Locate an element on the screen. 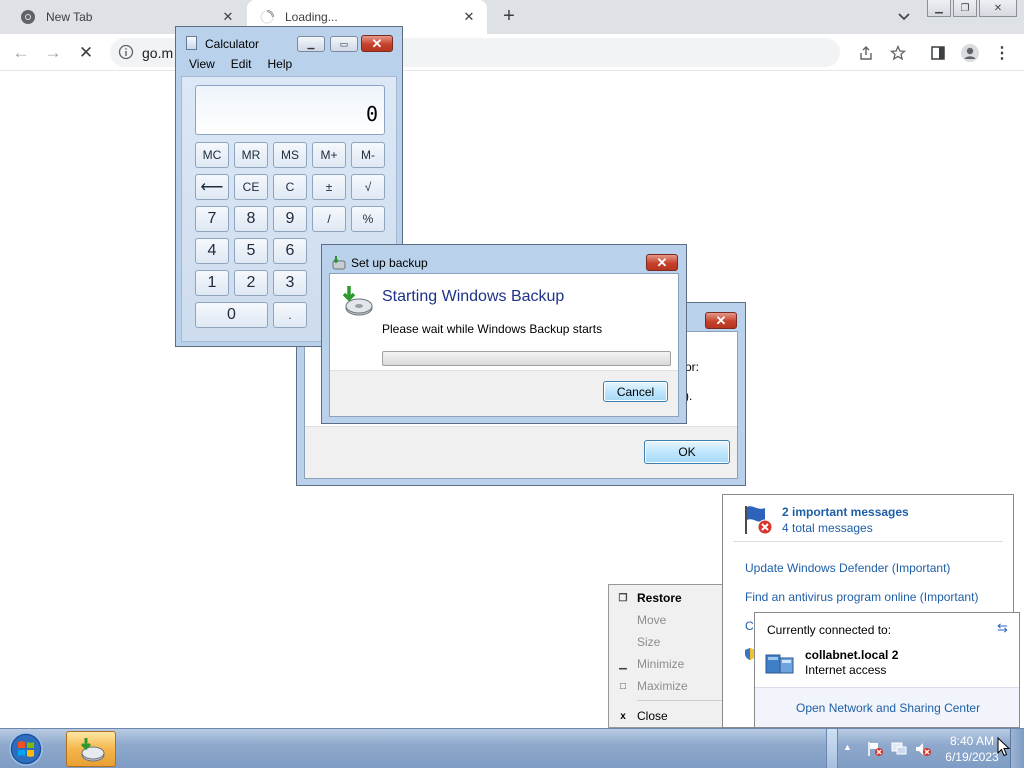 The width and height of the screenshot is (1024, 768). update-defender-link: Update Windows Defender (Important) is located at coordinates (847, 568).